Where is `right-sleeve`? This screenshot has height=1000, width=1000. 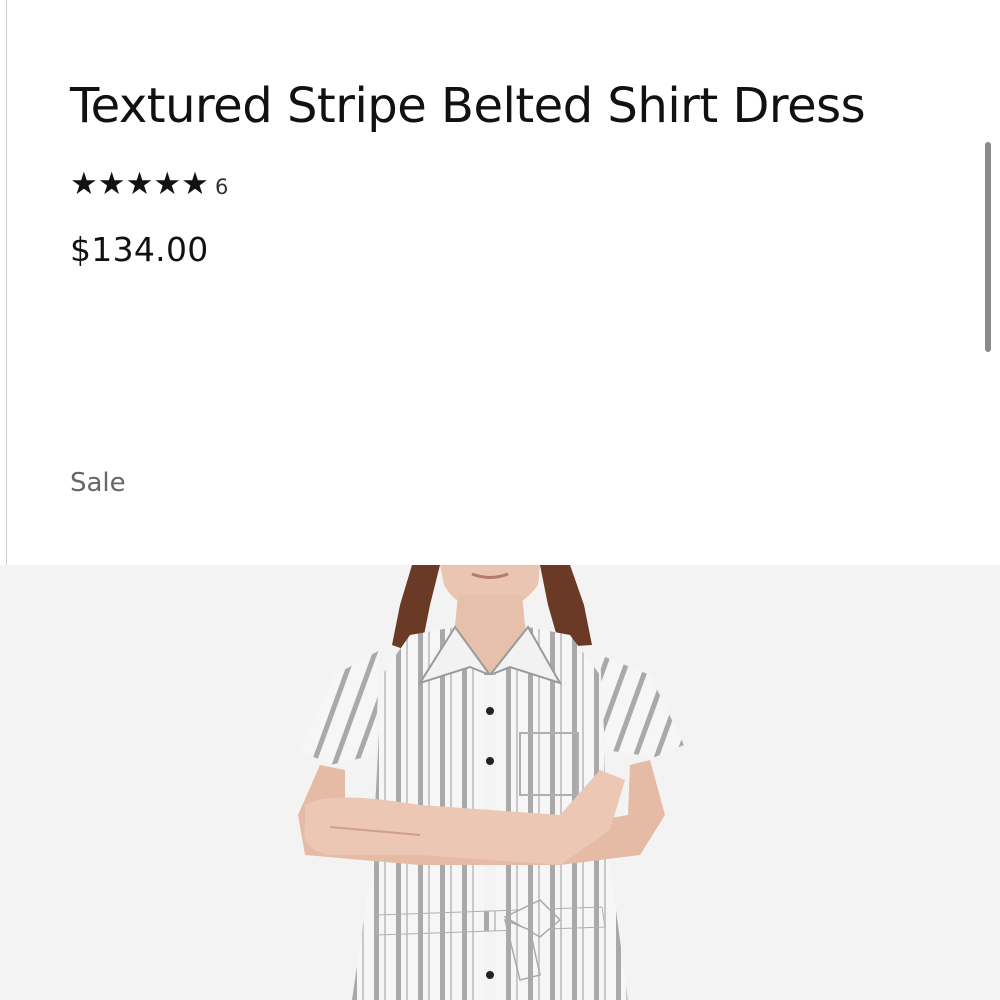 right-sleeve is located at coordinates (642, 706).